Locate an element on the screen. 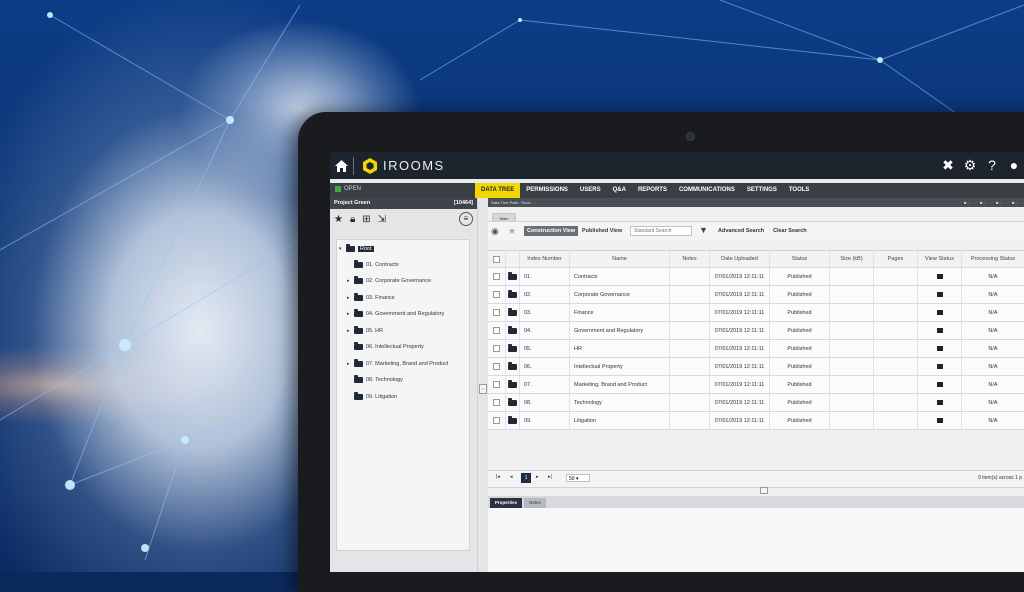 The image size is (1024, 592). cell-name: HR is located at coordinates (620, 348).